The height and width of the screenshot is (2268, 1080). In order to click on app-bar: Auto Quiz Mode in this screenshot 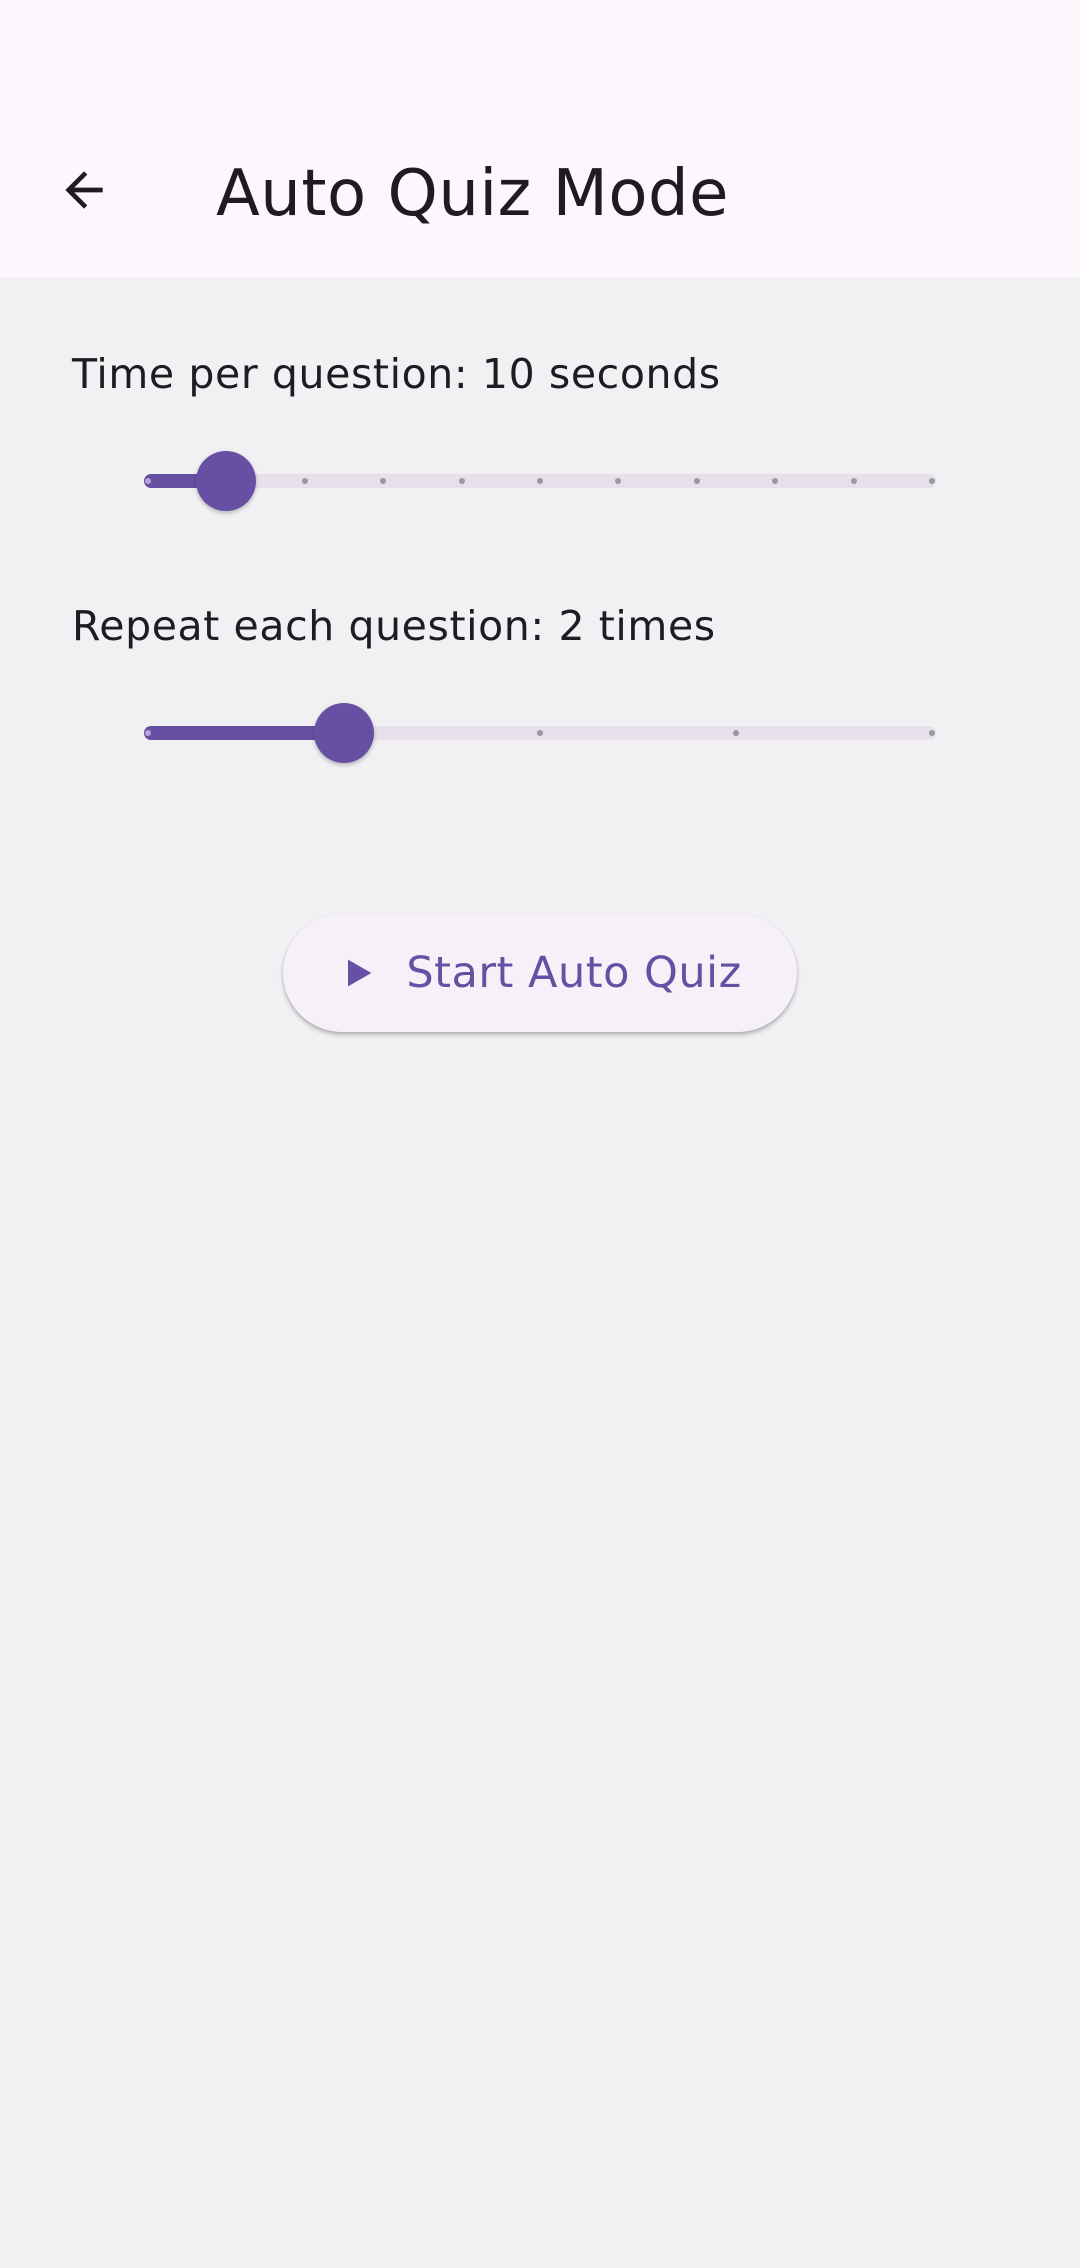, I will do `click(540, 138)`.